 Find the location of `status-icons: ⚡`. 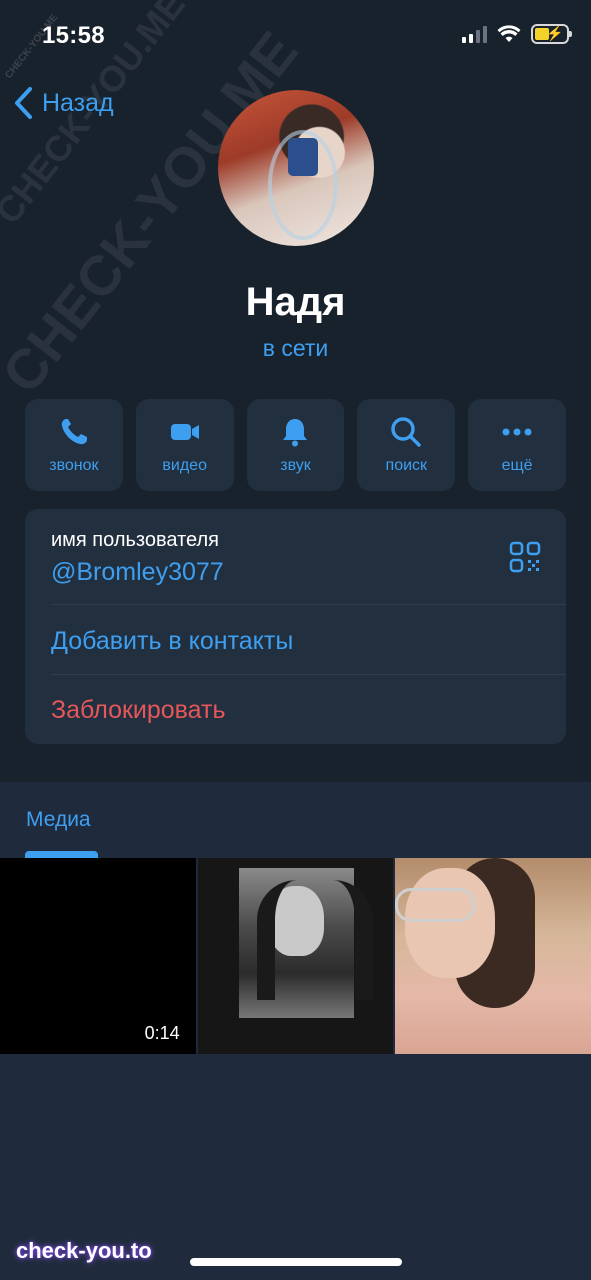

status-icons: ⚡ is located at coordinates (517, 34).